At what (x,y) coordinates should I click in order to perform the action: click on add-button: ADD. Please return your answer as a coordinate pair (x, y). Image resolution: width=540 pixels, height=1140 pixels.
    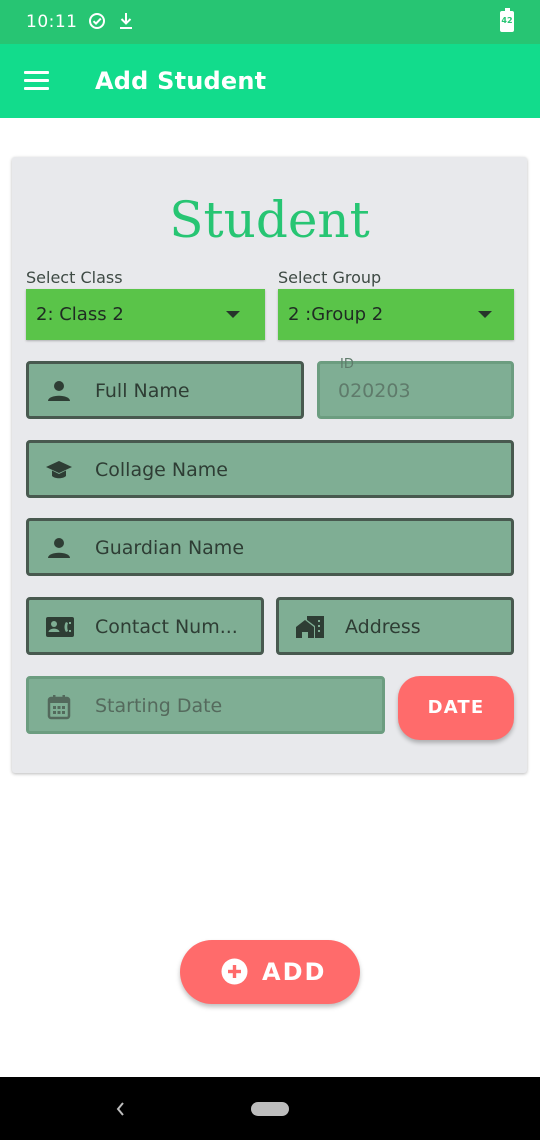
    Looking at the image, I should click on (270, 972).